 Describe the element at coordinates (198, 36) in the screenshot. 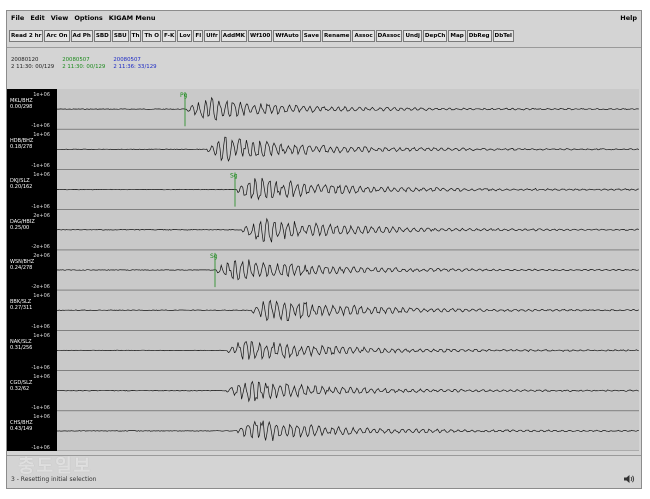

I see `toolbar-button-fl: Fl` at that location.